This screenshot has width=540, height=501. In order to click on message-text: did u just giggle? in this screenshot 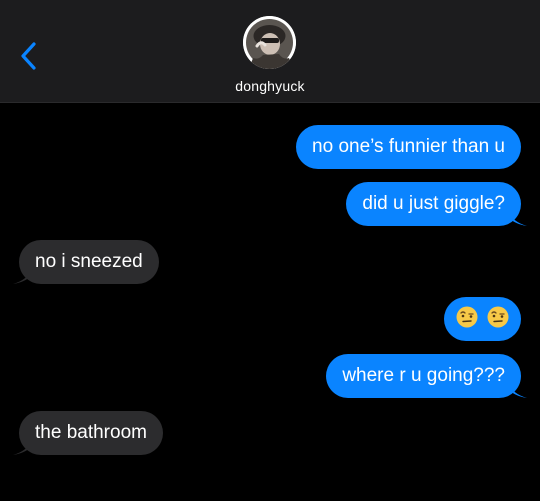, I will do `click(433, 203)`.